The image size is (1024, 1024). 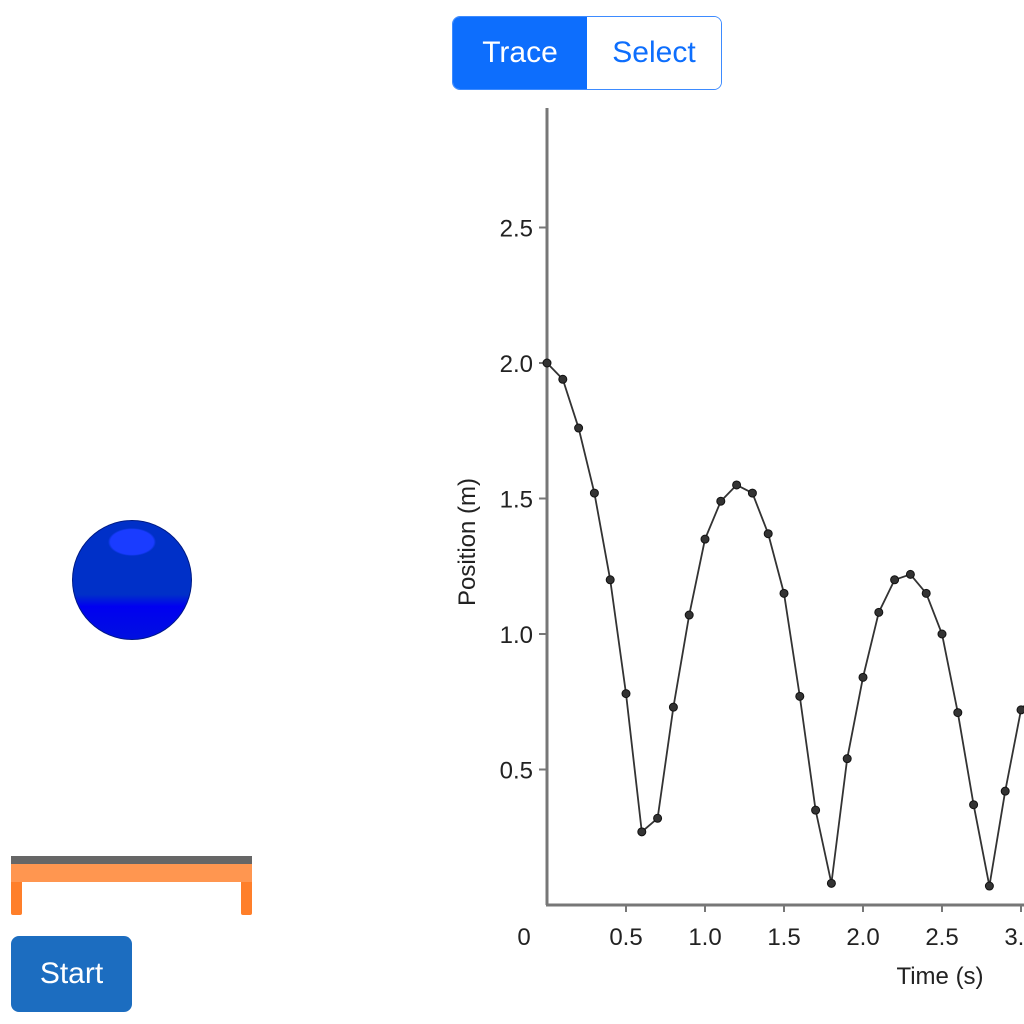 What do you see at coordinates (516, 635) in the screenshot?
I see `y-tick-label: 1.0` at bounding box center [516, 635].